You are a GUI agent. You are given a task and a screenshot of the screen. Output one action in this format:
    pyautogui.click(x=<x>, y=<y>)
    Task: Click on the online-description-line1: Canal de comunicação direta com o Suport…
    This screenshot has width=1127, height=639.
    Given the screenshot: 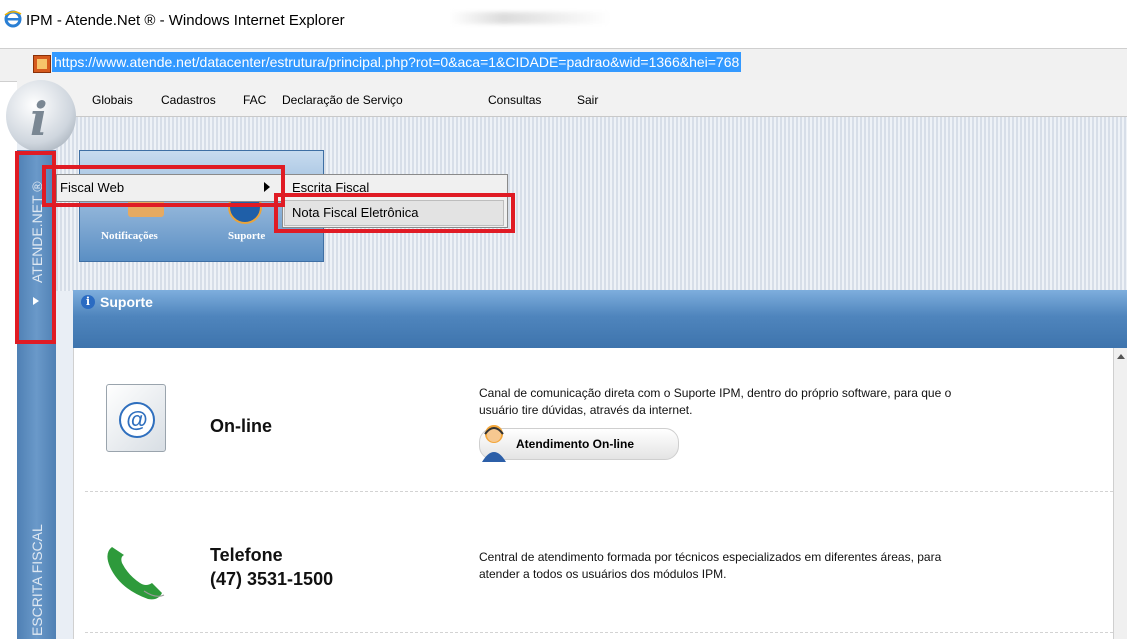 What is the action you would take?
    pyautogui.click(x=715, y=393)
    